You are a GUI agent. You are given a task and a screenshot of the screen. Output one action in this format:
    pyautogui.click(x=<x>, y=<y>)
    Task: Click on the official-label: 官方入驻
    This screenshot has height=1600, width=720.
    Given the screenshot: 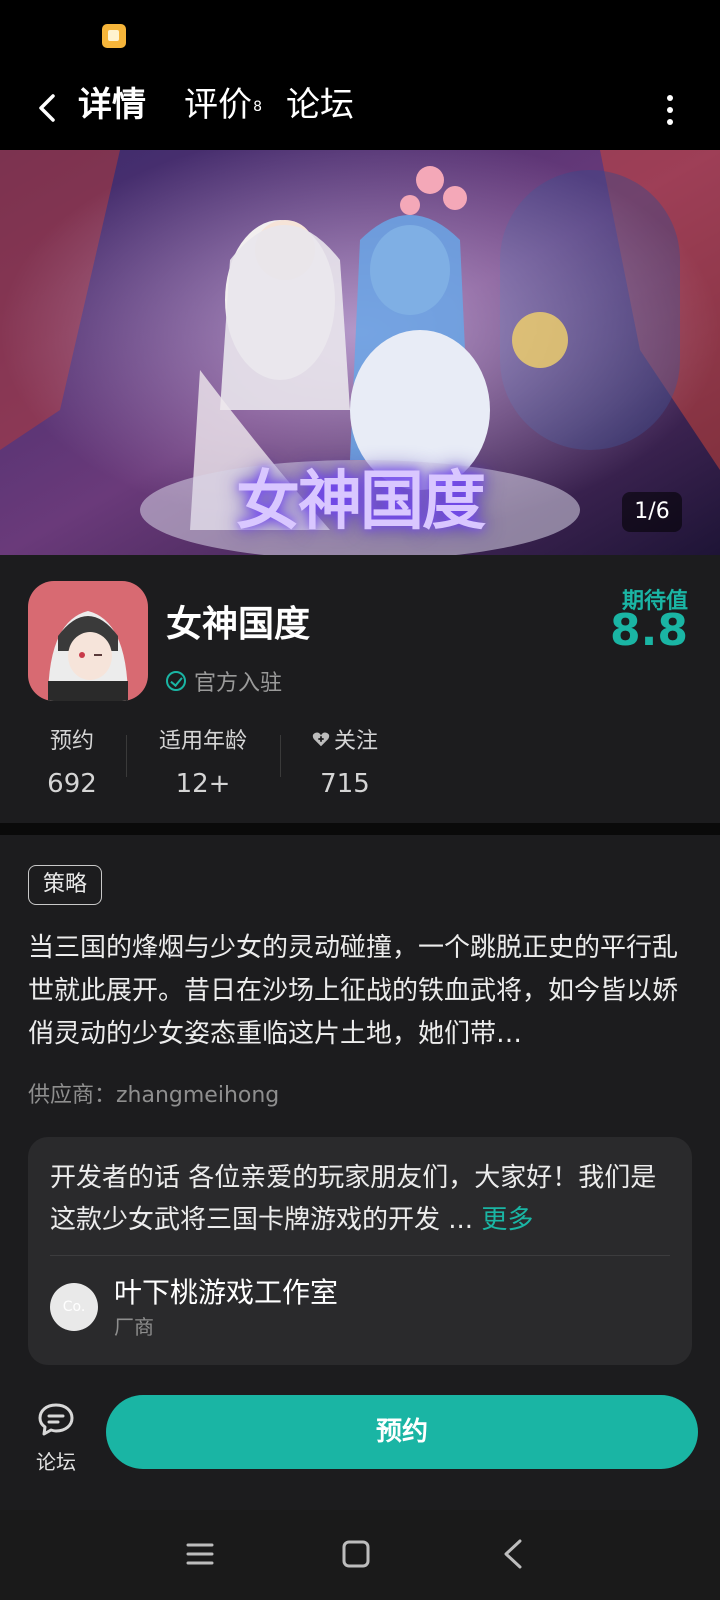 What is the action you would take?
    pyautogui.click(x=238, y=683)
    